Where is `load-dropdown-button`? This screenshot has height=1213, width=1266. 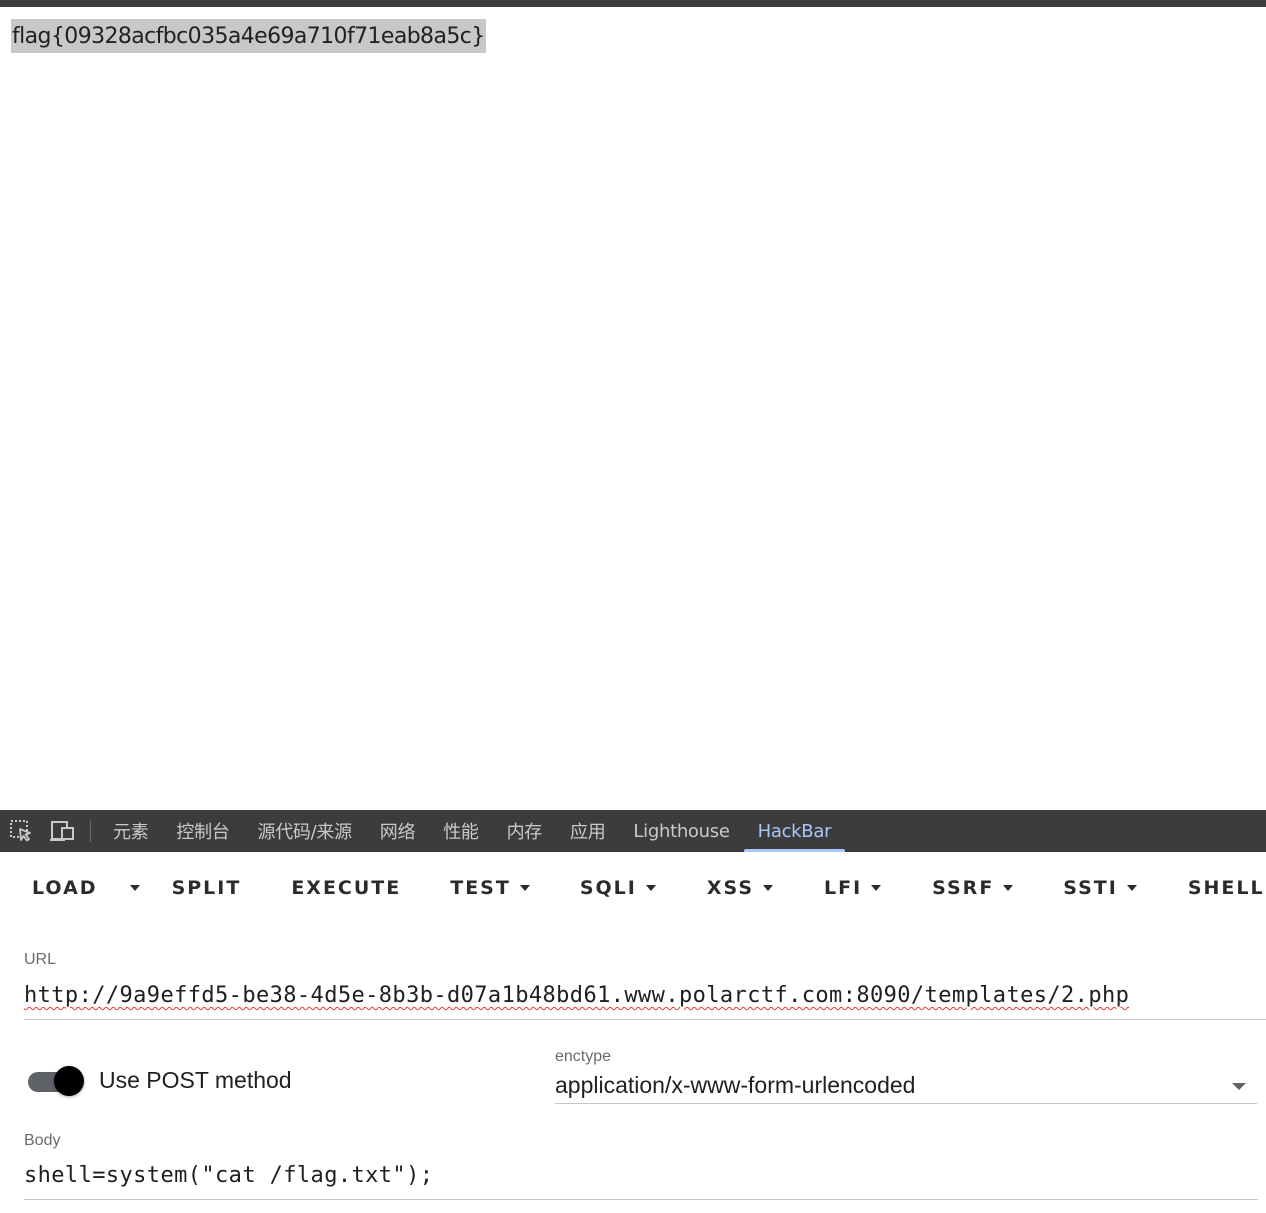 load-dropdown-button is located at coordinates (134, 888).